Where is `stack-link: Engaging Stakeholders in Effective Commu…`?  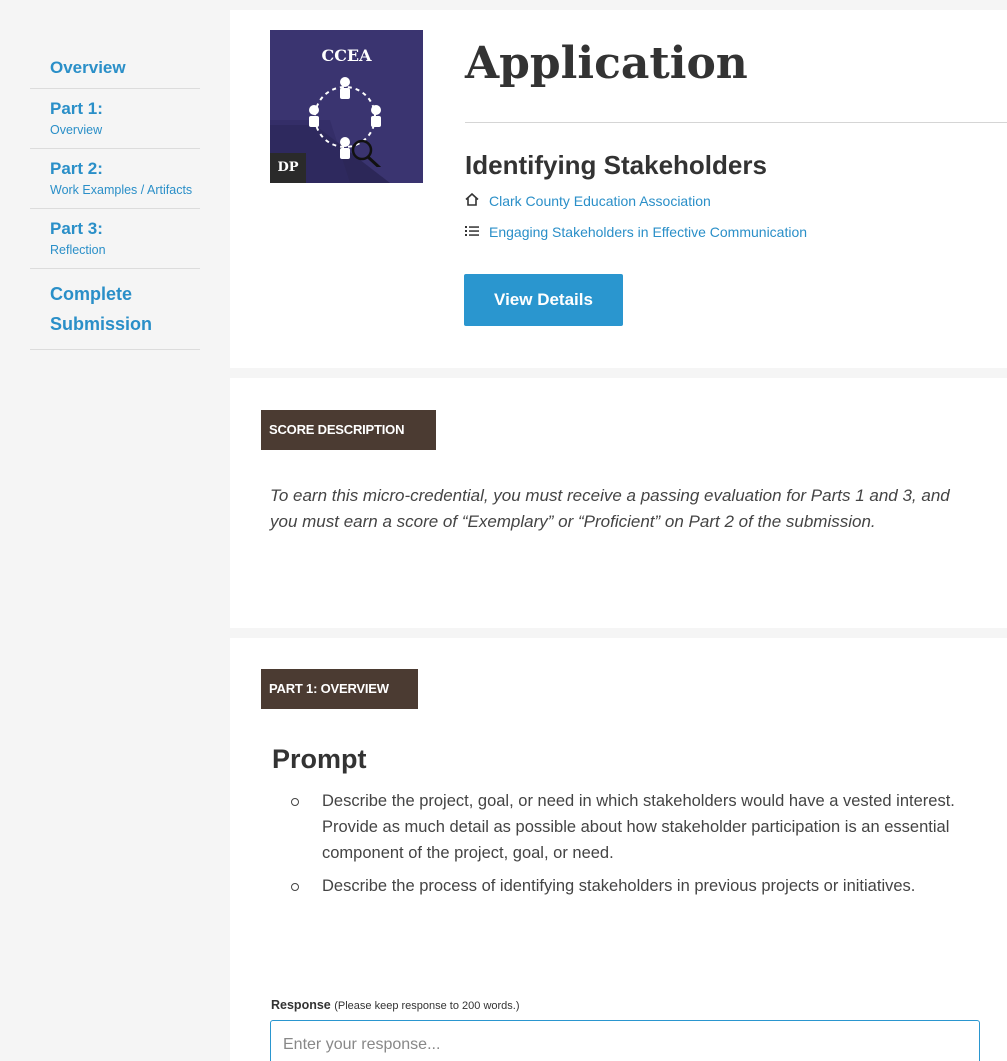 stack-link: Engaging Stakeholders in Effective Commu… is located at coordinates (636, 232).